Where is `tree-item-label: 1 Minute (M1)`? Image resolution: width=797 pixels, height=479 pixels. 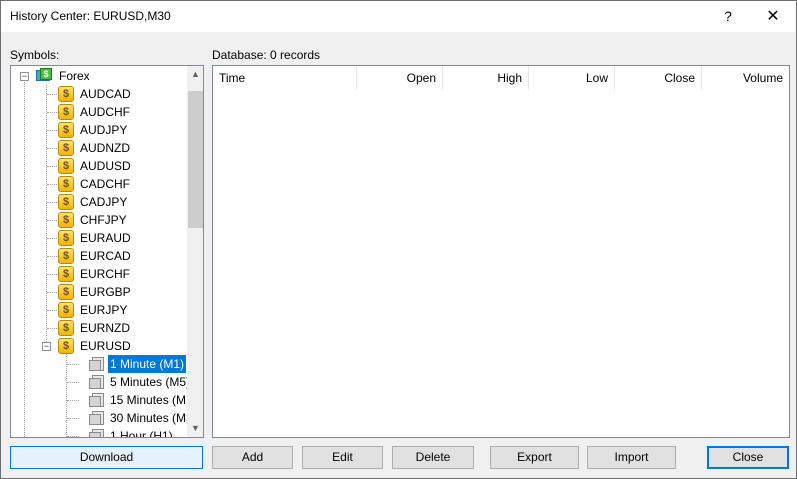
tree-item-label: 1 Minute (M1) is located at coordinates (147, 364).